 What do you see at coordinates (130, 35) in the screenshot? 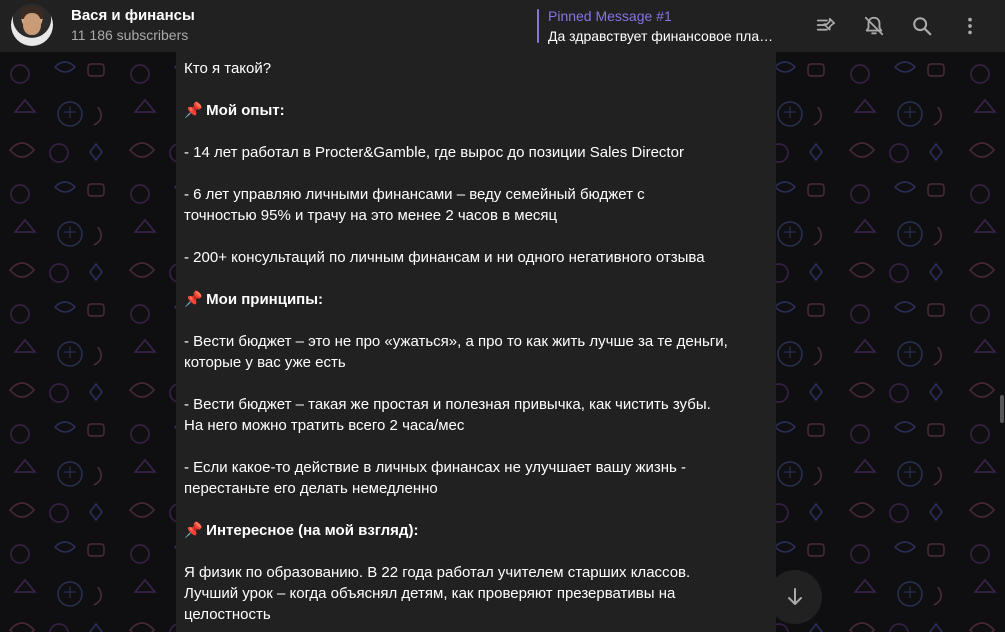
I see `subscriber-count: 11 186 subscribers` at bounding box center [130, 35].